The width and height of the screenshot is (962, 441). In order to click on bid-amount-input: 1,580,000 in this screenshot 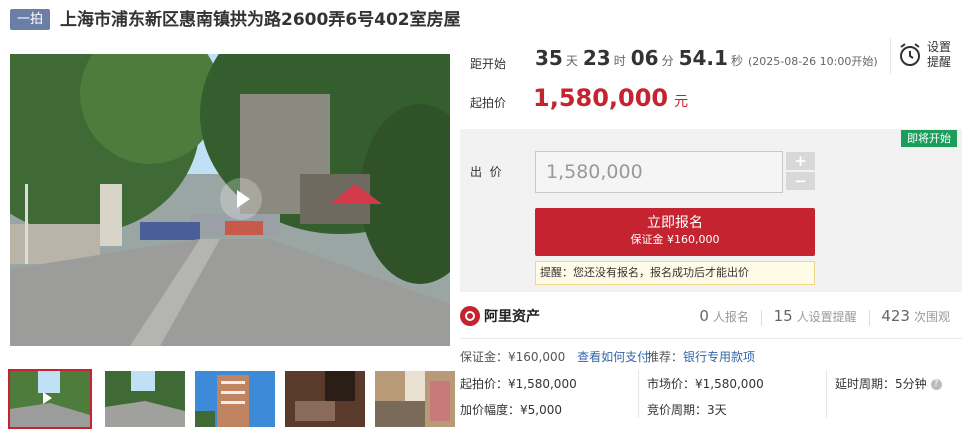, I will do `click(659, 172)`.